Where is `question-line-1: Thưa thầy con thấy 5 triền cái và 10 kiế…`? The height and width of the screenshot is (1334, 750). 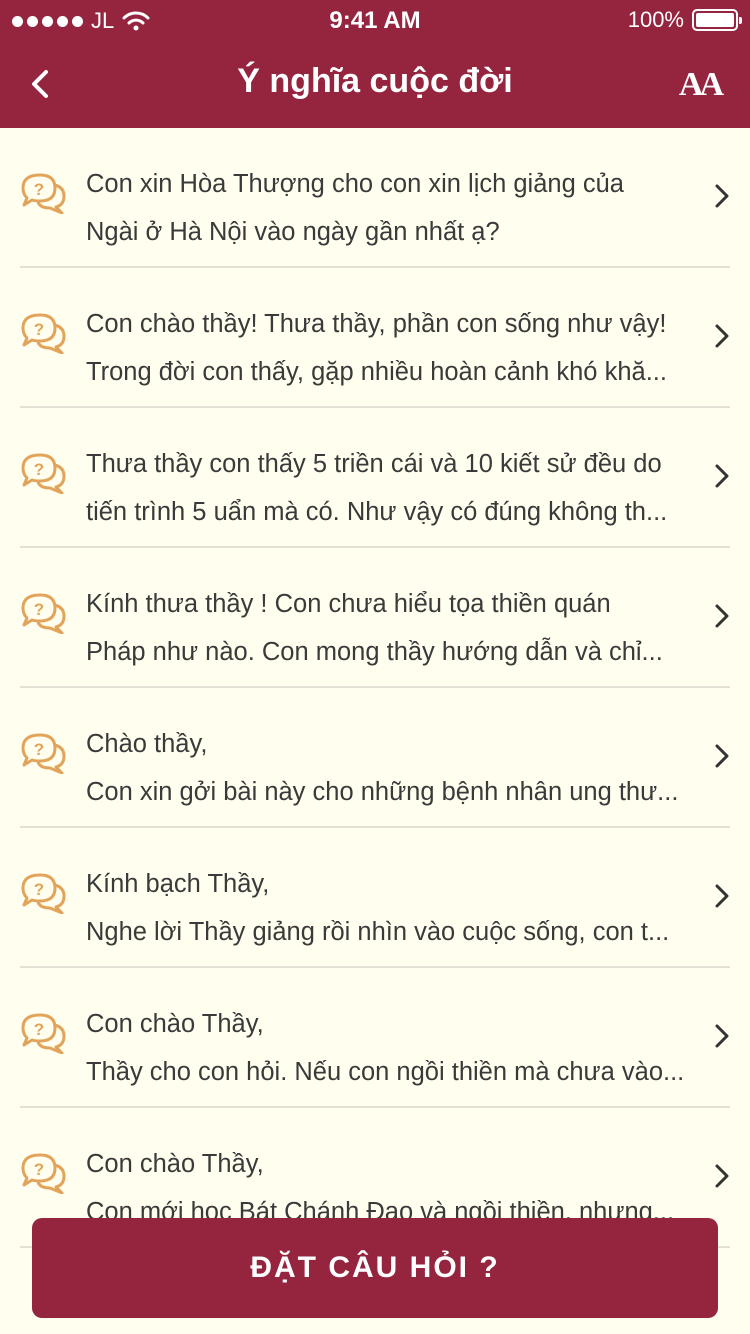
question-line-1: Thưa thầy con thấy 5 triền cái và 10 kiế… is located at coordinates (374, 464).